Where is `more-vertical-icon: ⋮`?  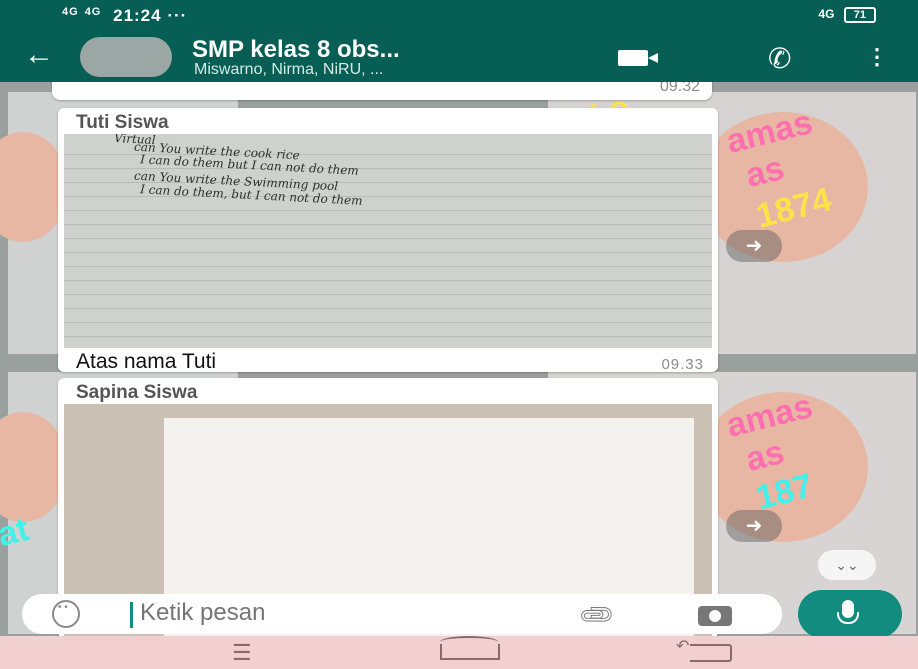 more-vertical-icon: ⋮ is located at coordinates (877, 57).